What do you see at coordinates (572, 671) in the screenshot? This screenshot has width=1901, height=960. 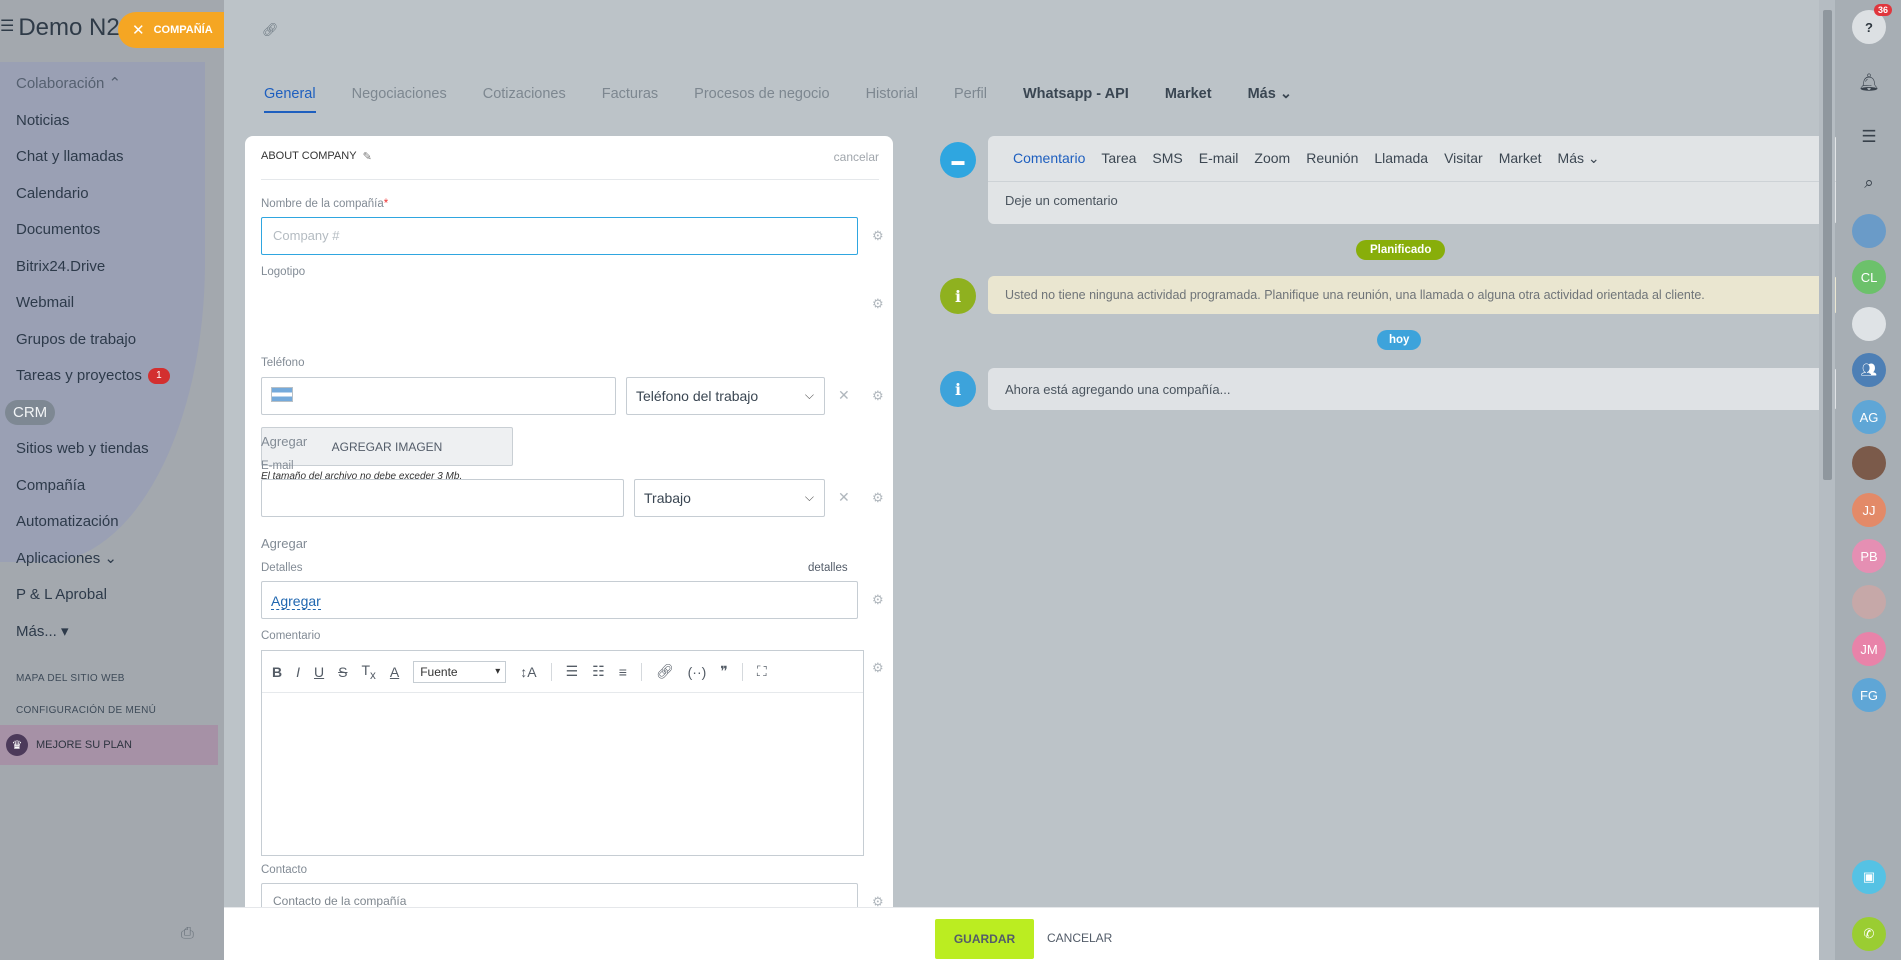 I see `numbered-list-icon: ☰` at bounding box center [572, 671].